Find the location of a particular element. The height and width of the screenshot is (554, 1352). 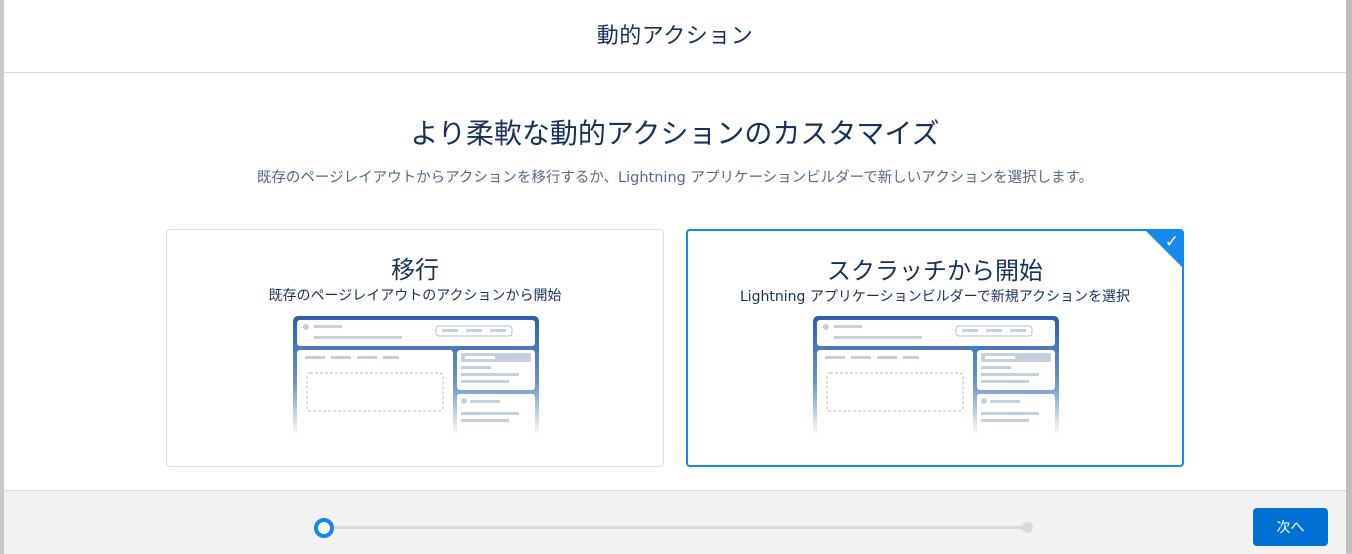

modal-footer: 次へ is located at coordinates (675, 522).